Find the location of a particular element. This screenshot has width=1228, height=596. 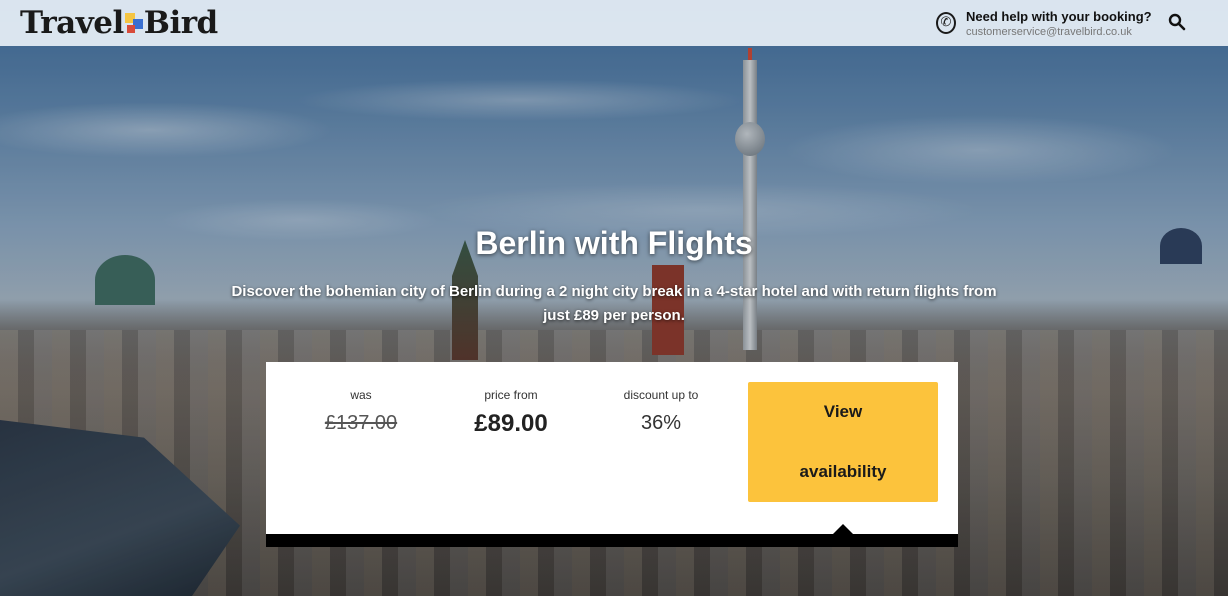

discount-value: 36% is located at coordinates (661, 423).